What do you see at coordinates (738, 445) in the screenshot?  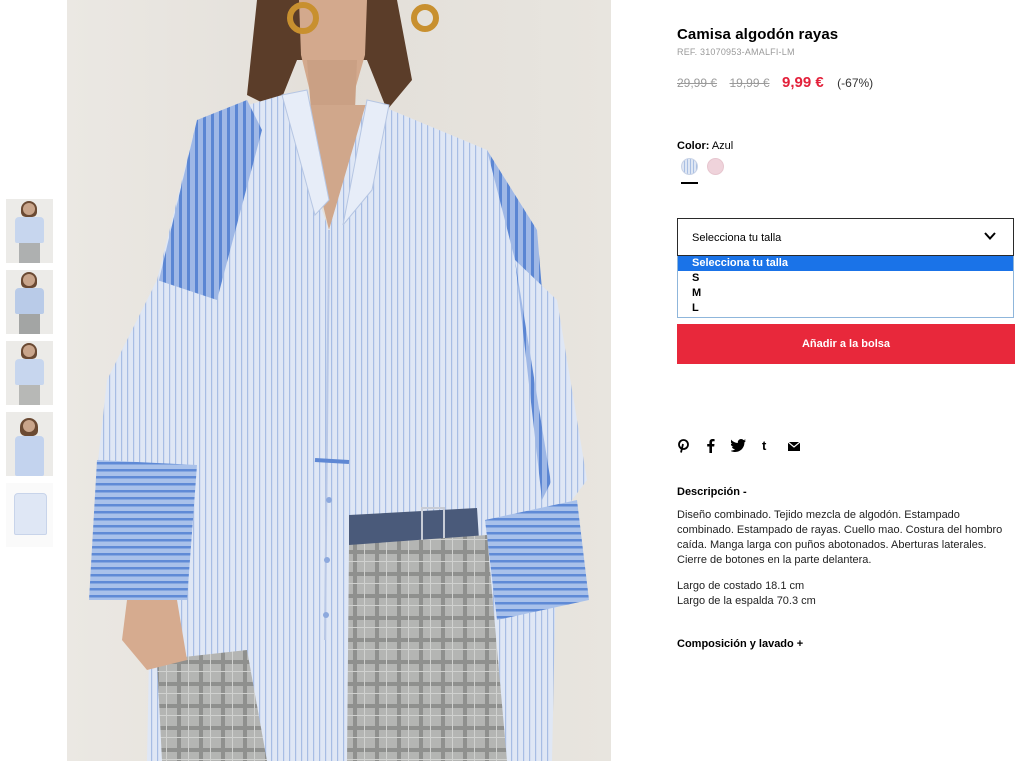 I see `twitter-icon` at bounding box center [738, 445].